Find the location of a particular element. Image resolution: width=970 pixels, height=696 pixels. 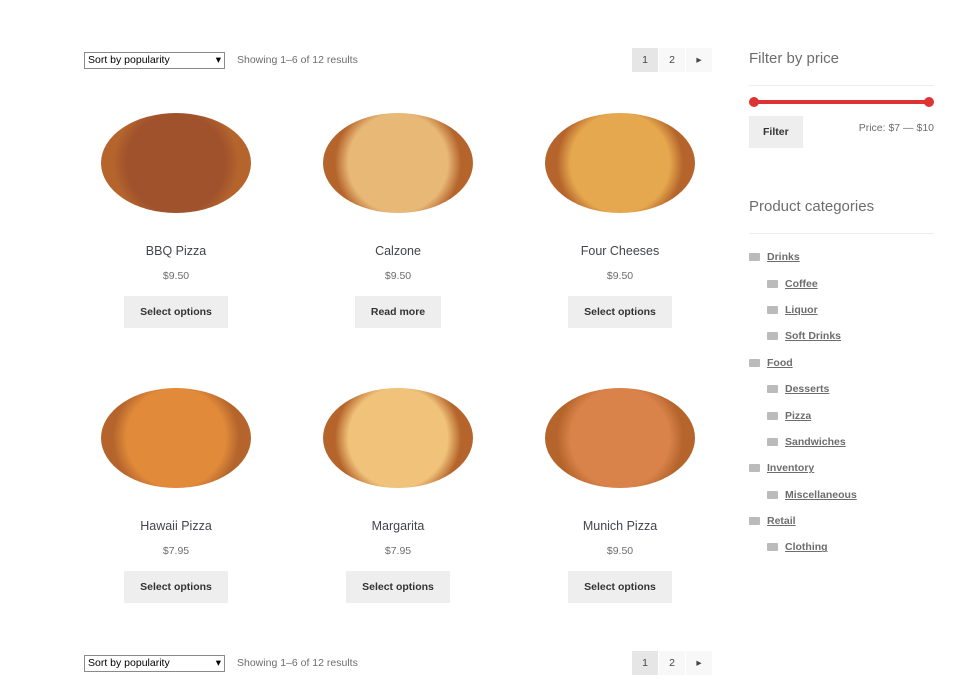

product-card: Munich Pizza $9.50 Select options is located at coordinates (620, 489).